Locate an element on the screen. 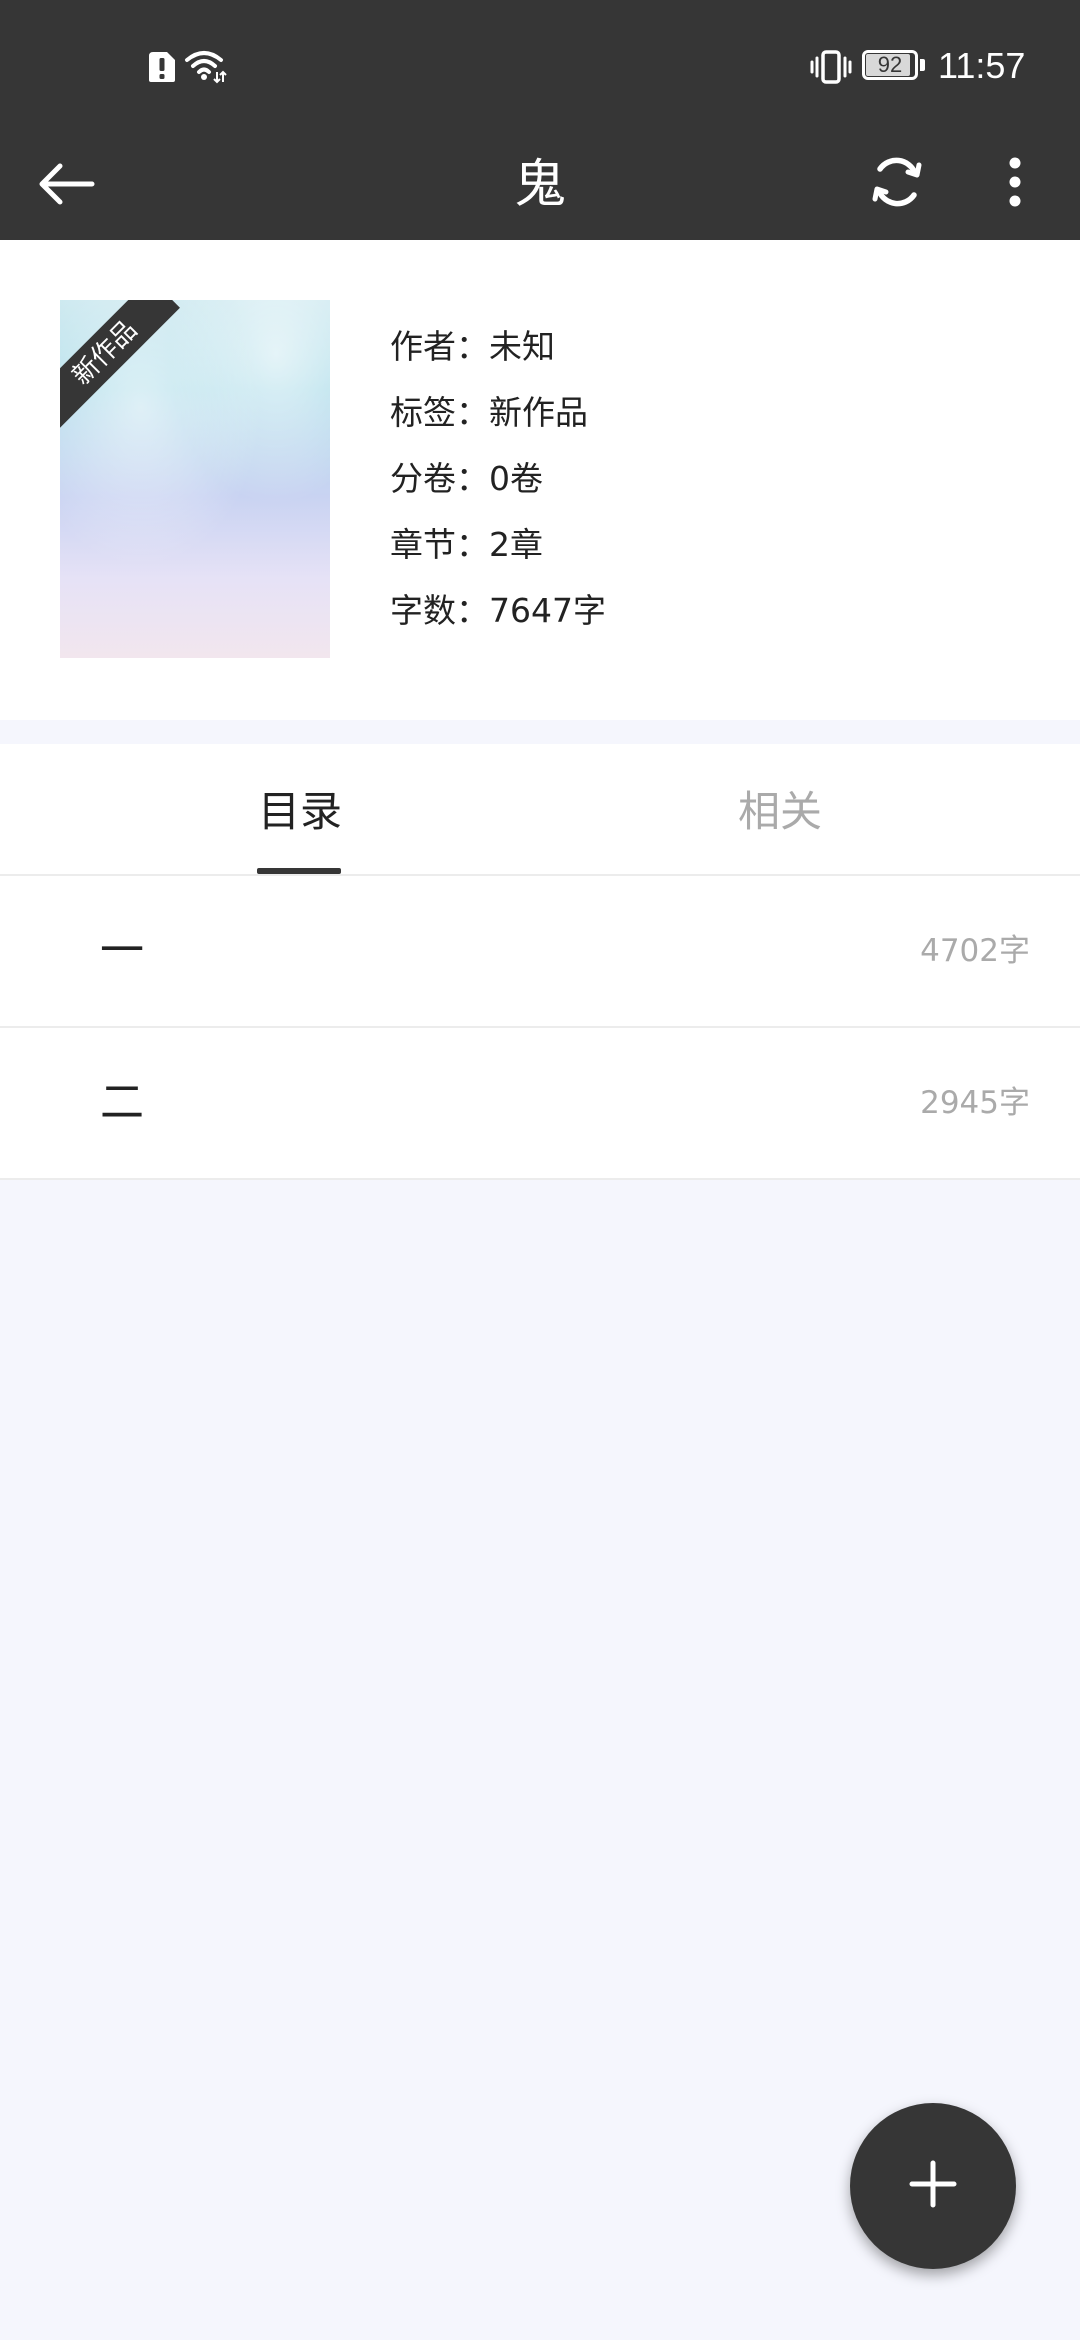  tab-contents: 目录 is located at coordinates (300, 809).